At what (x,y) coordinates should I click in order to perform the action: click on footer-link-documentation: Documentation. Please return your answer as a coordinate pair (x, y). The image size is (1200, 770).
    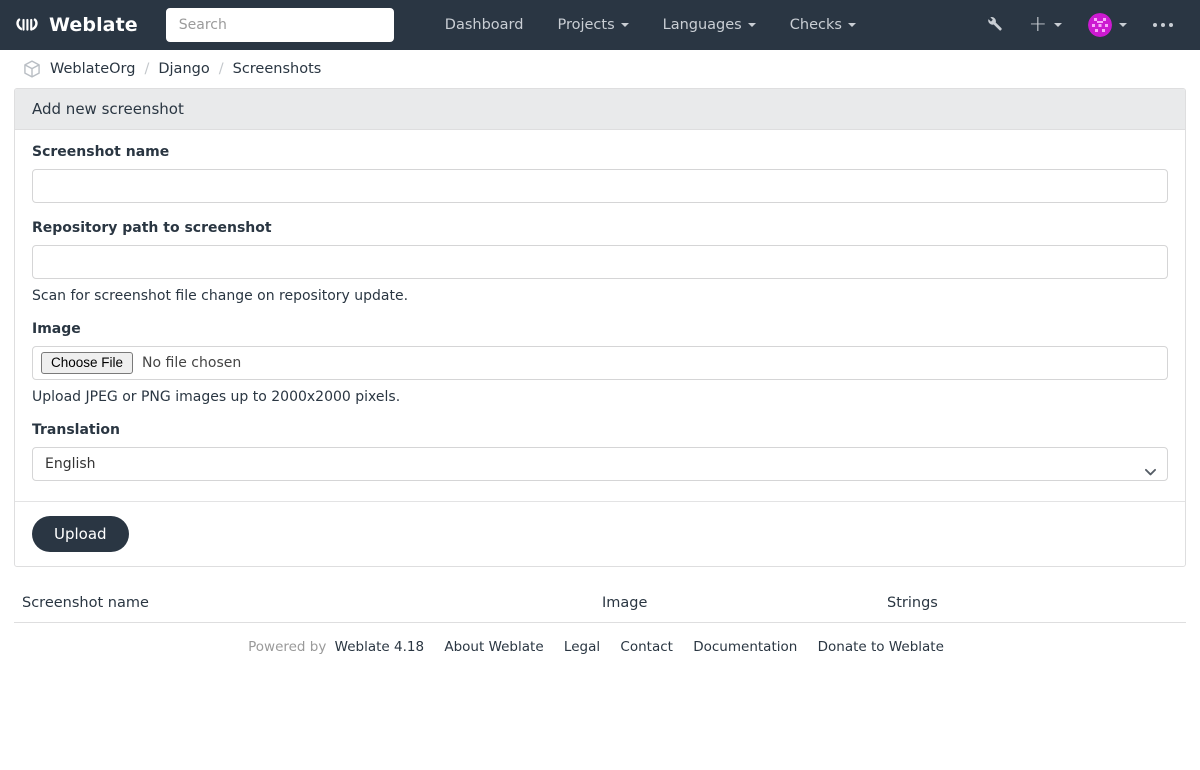
    Looking at the image, I should click on (745, 647).